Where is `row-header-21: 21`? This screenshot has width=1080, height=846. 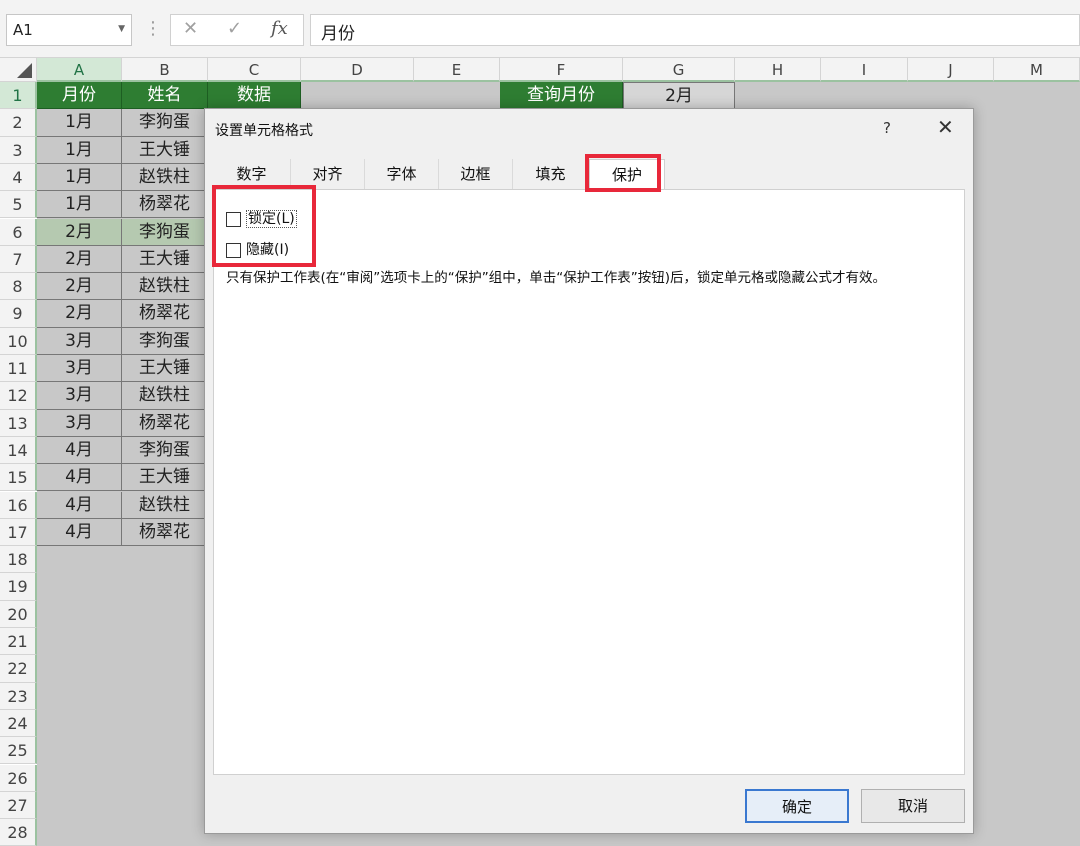 row-header-21: 21 is located at coordinates (18, 642).